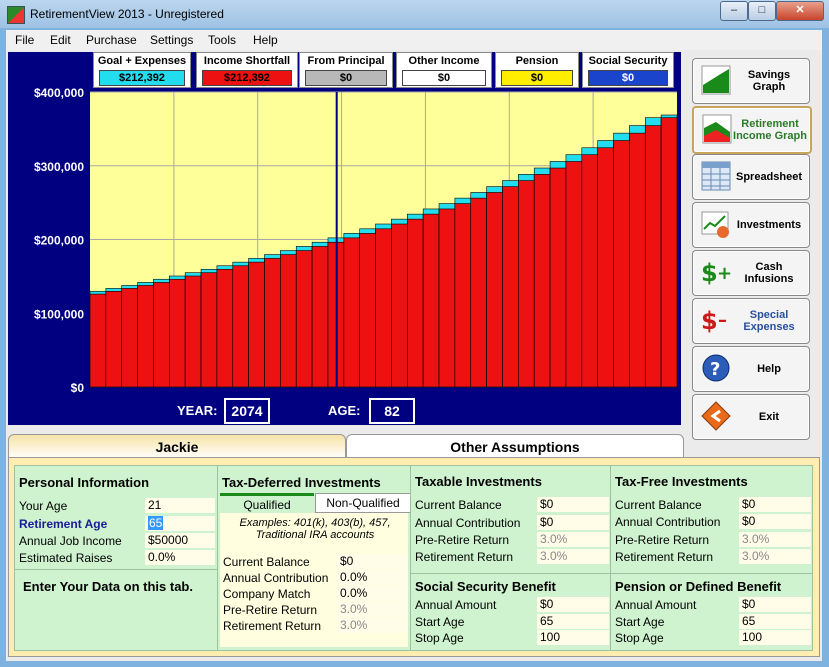  Describe the element at coordinates (270, 610) in the screenshot. I see `pre-retire-return-label: Pre-Retire Return` at that location.